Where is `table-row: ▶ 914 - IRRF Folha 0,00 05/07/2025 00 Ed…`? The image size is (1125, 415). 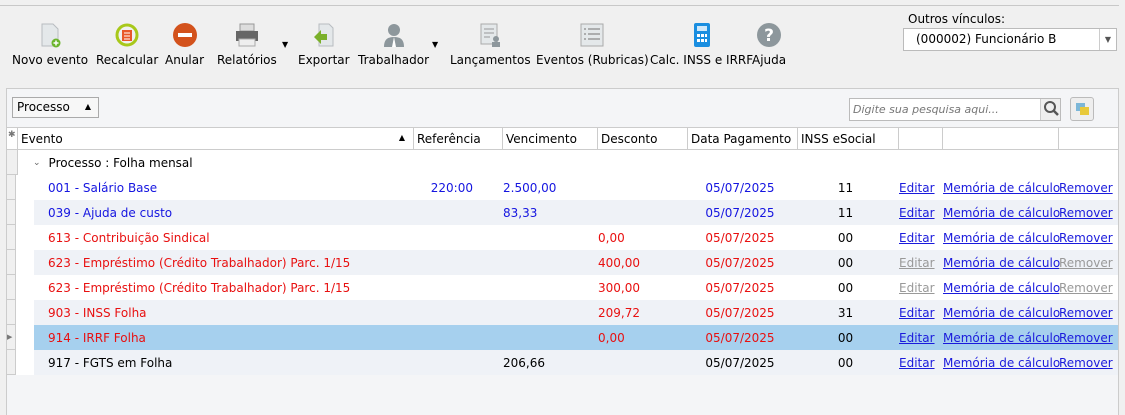 table-row: ▶ 914 - IRRF Folha 0,00 05/07/2025 00 Ed… is located at coordinates (562, 337).